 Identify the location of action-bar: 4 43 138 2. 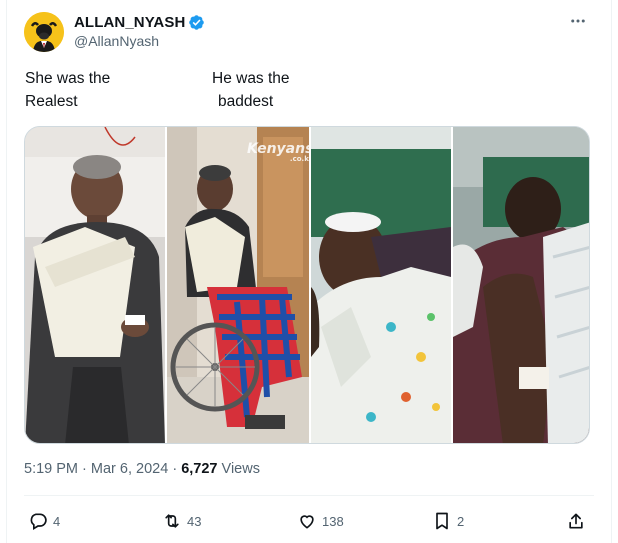
(309, 521).